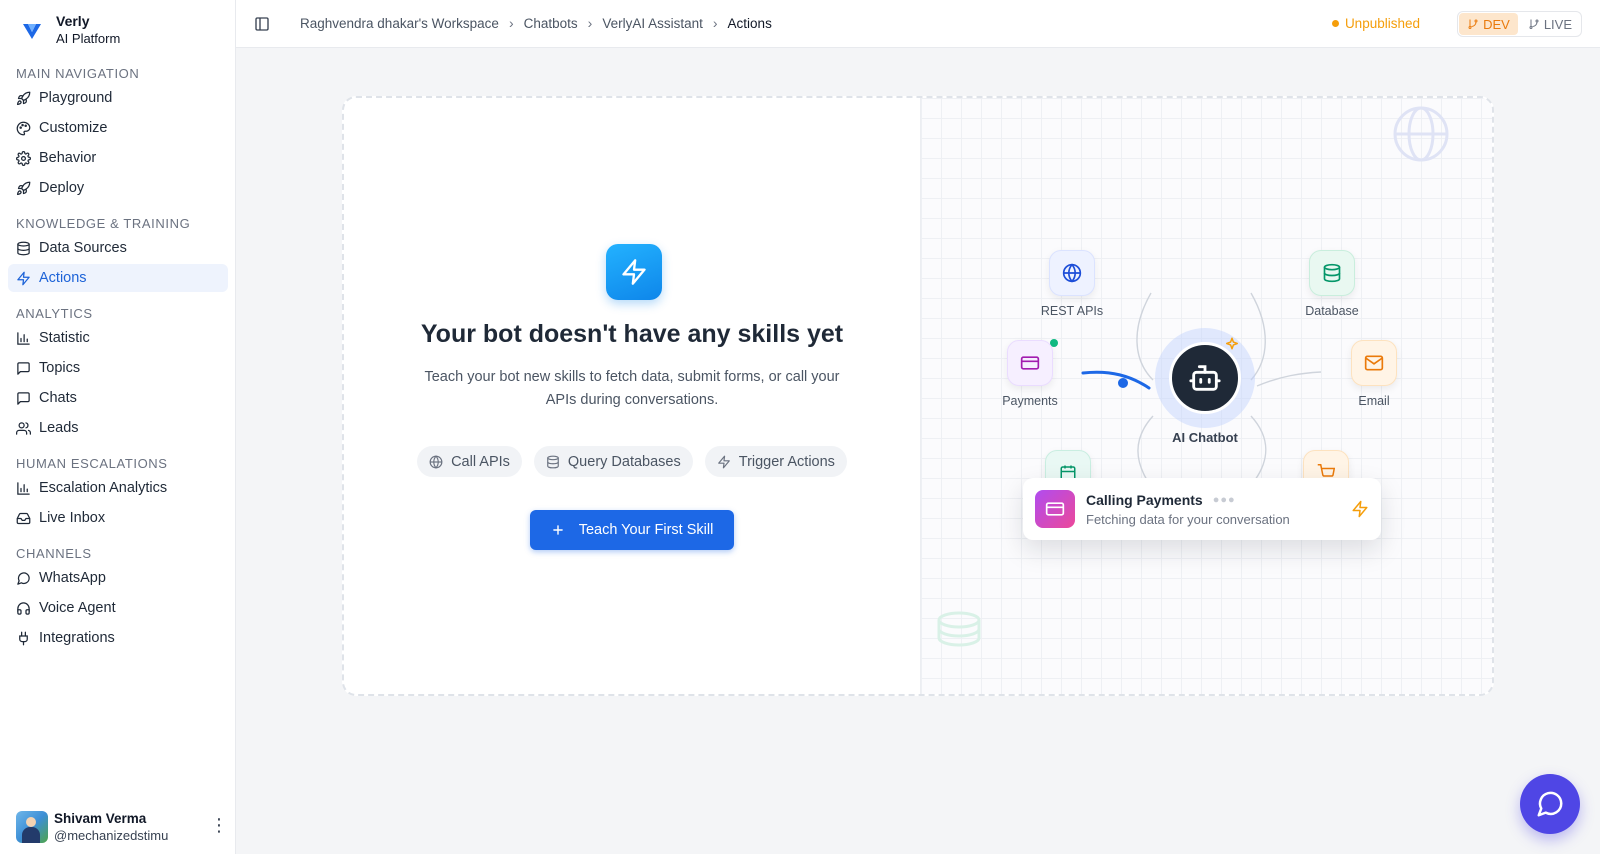  I want to click on user-handle: @mechanizedstimu, so click(111, 835).